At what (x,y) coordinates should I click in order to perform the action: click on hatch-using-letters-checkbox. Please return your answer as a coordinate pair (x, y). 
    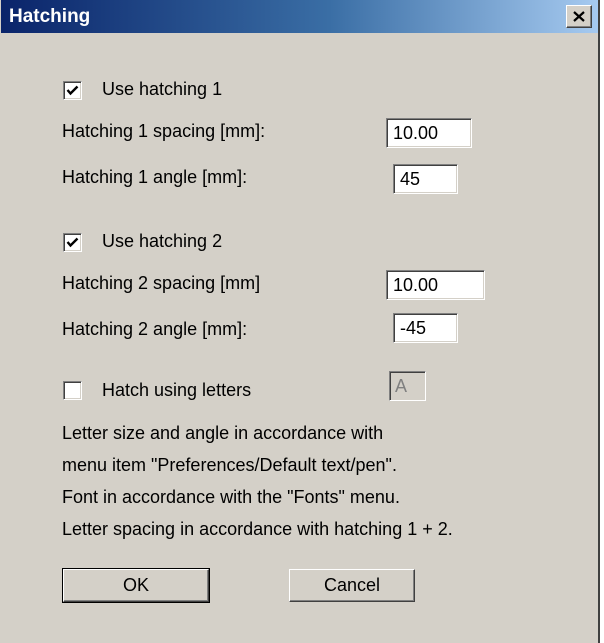
    Looking at the image, I should click on (72, 390).